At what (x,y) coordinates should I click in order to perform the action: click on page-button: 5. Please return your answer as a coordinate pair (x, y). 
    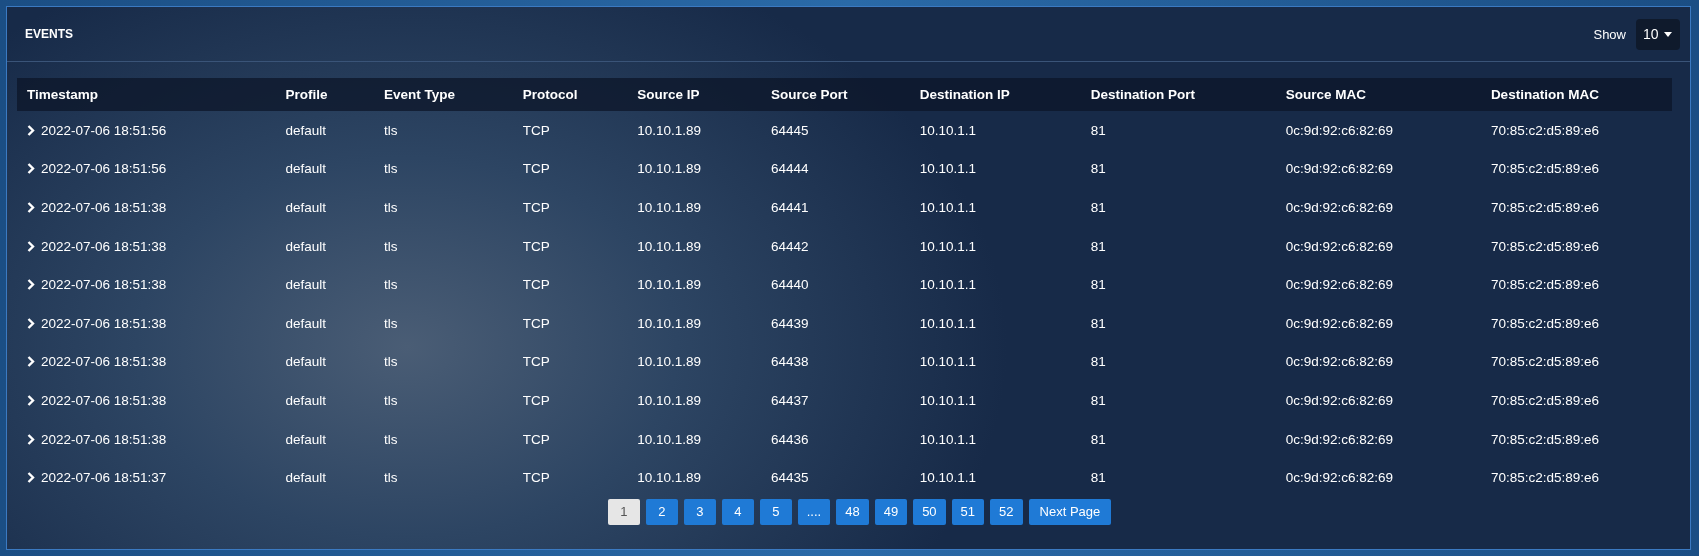
    Looking at the image, I should click on (775, 511).